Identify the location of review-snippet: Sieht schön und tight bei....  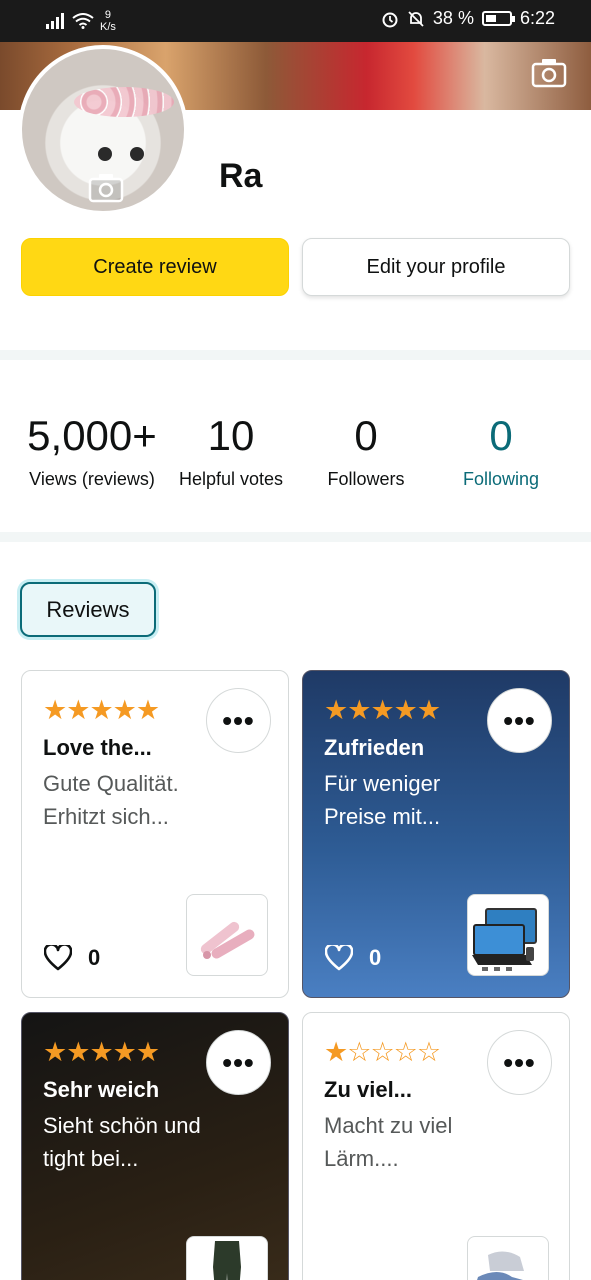
(122, 1142).